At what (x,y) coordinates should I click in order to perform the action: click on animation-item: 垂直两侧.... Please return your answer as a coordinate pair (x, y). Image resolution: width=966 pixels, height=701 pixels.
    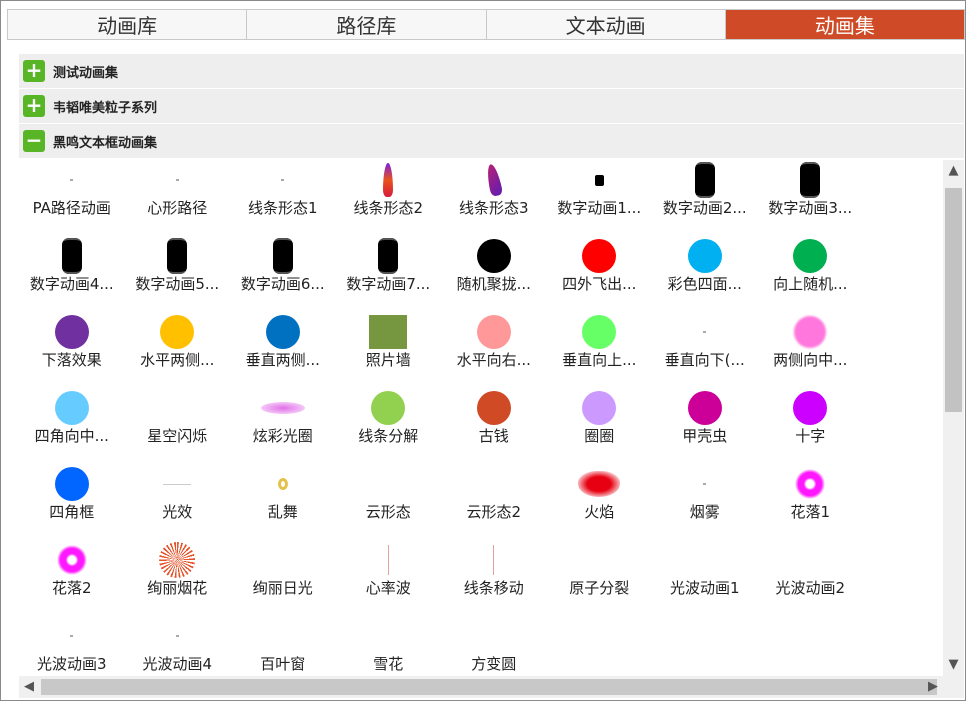
    Looking at the image, I should click on (283, 350).